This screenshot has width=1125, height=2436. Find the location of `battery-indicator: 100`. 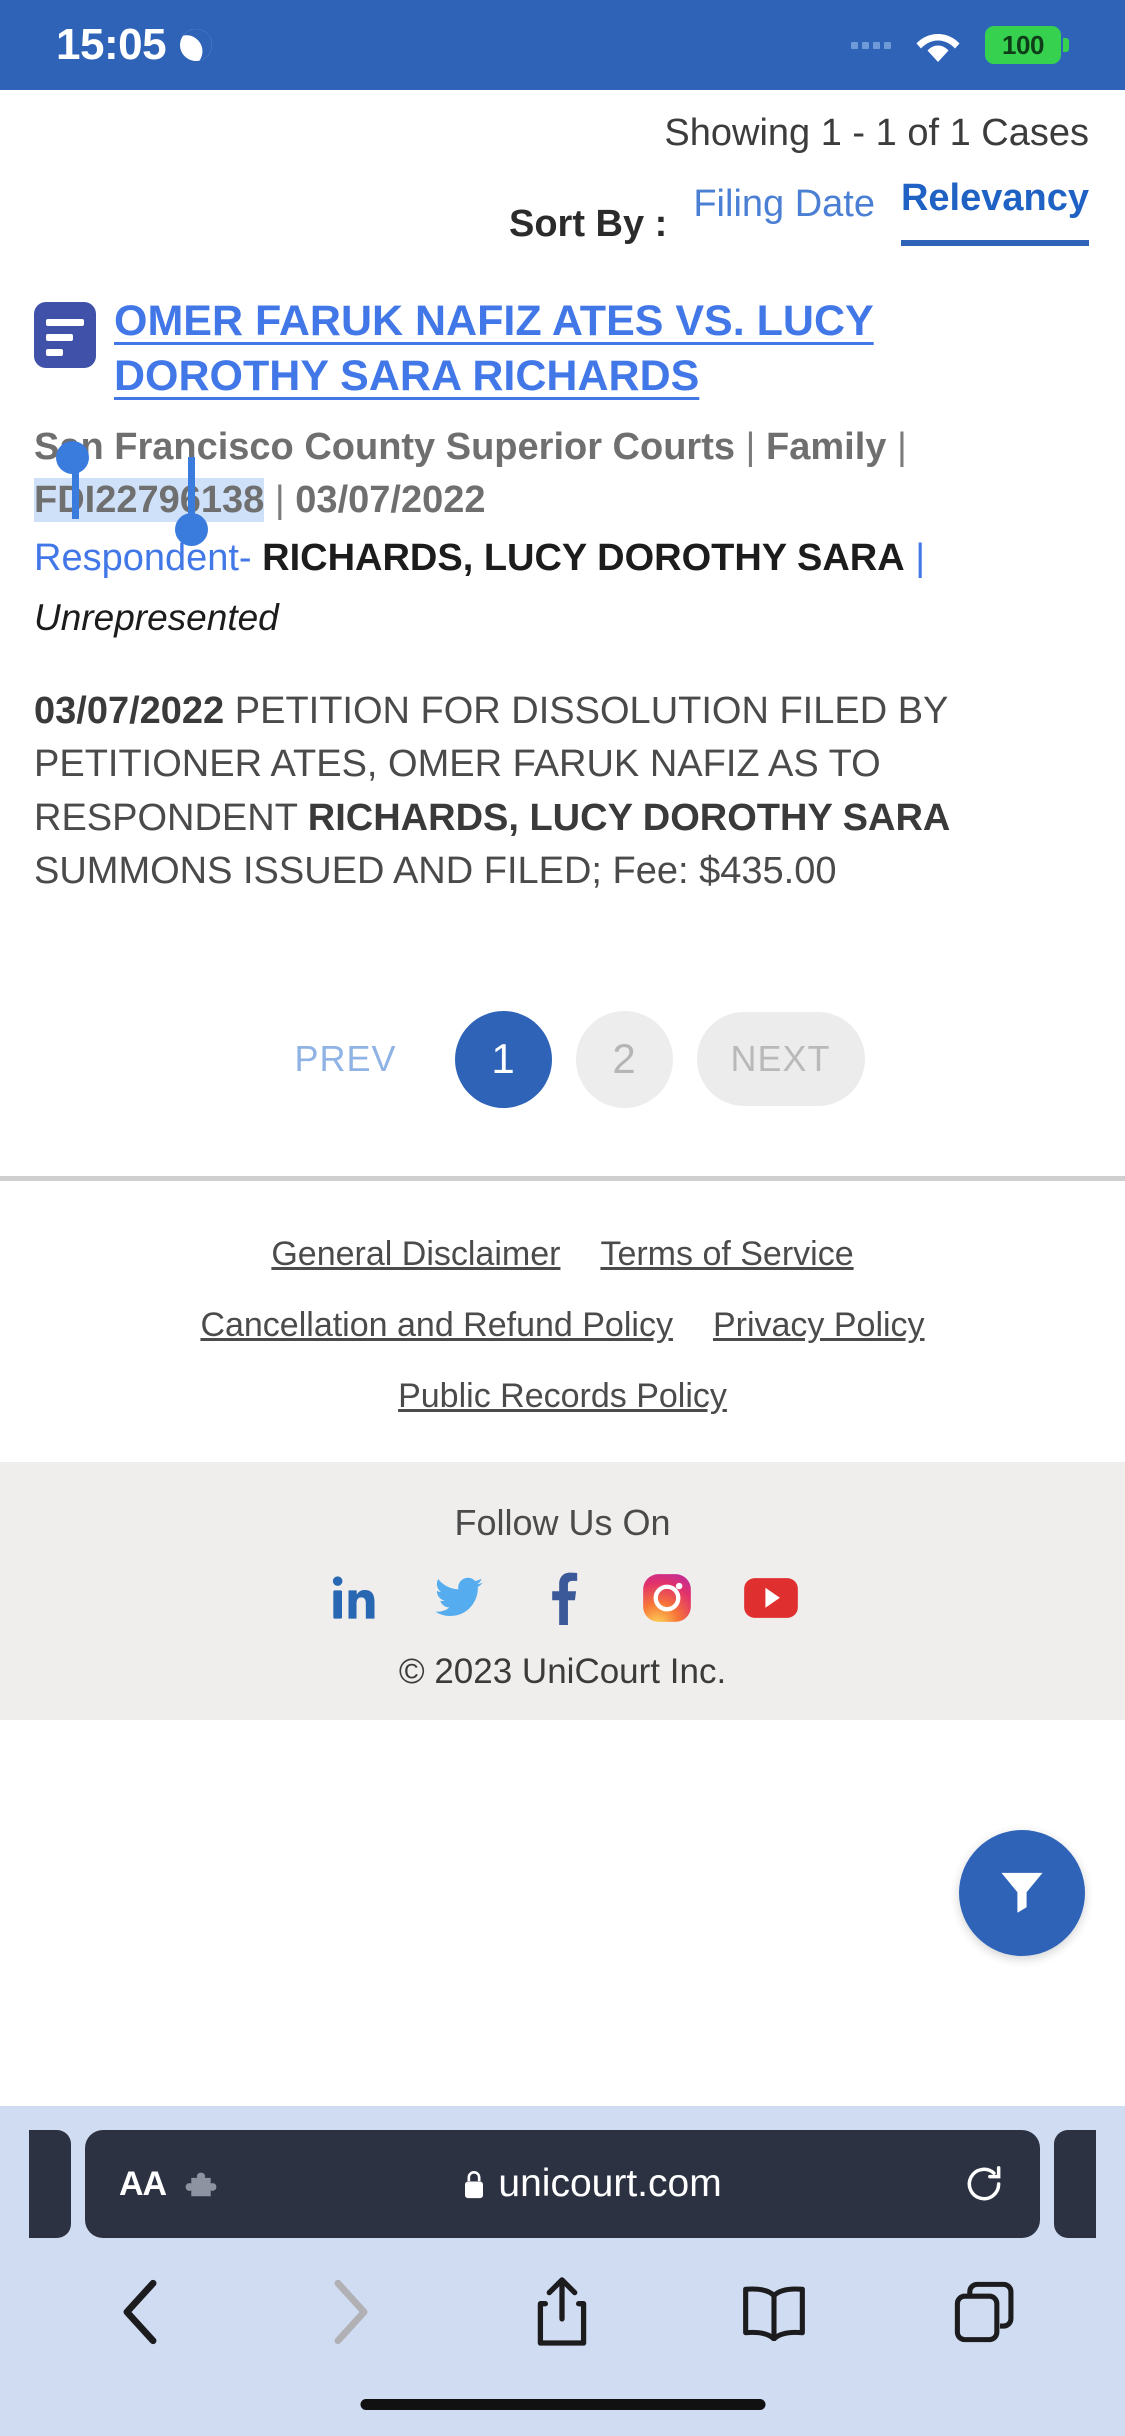

battery-indicator: 100 is located at coordinates (1027, 45).